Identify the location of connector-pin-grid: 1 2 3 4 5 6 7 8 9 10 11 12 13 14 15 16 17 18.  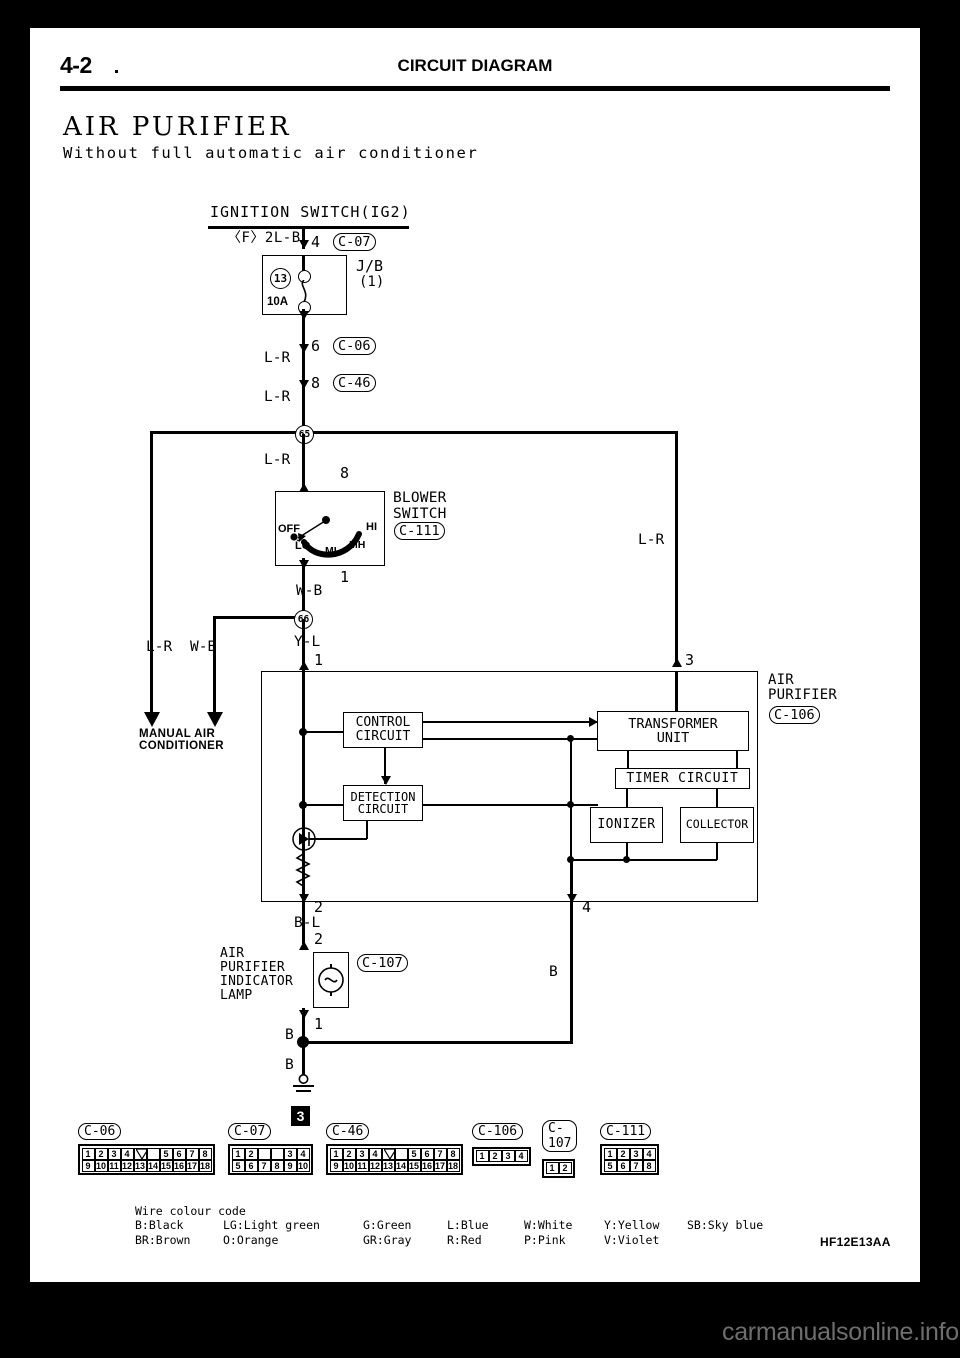
(146, 1159).